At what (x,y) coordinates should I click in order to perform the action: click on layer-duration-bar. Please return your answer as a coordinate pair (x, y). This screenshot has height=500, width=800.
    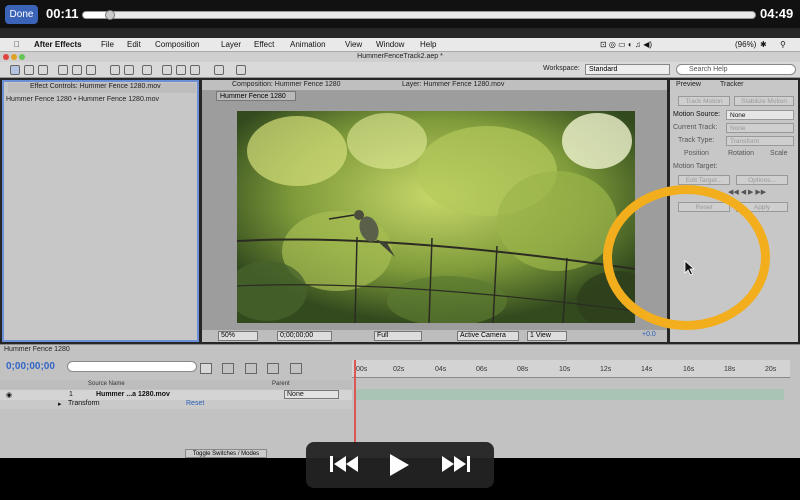
    Looking at the image, I should click on (570, 394).